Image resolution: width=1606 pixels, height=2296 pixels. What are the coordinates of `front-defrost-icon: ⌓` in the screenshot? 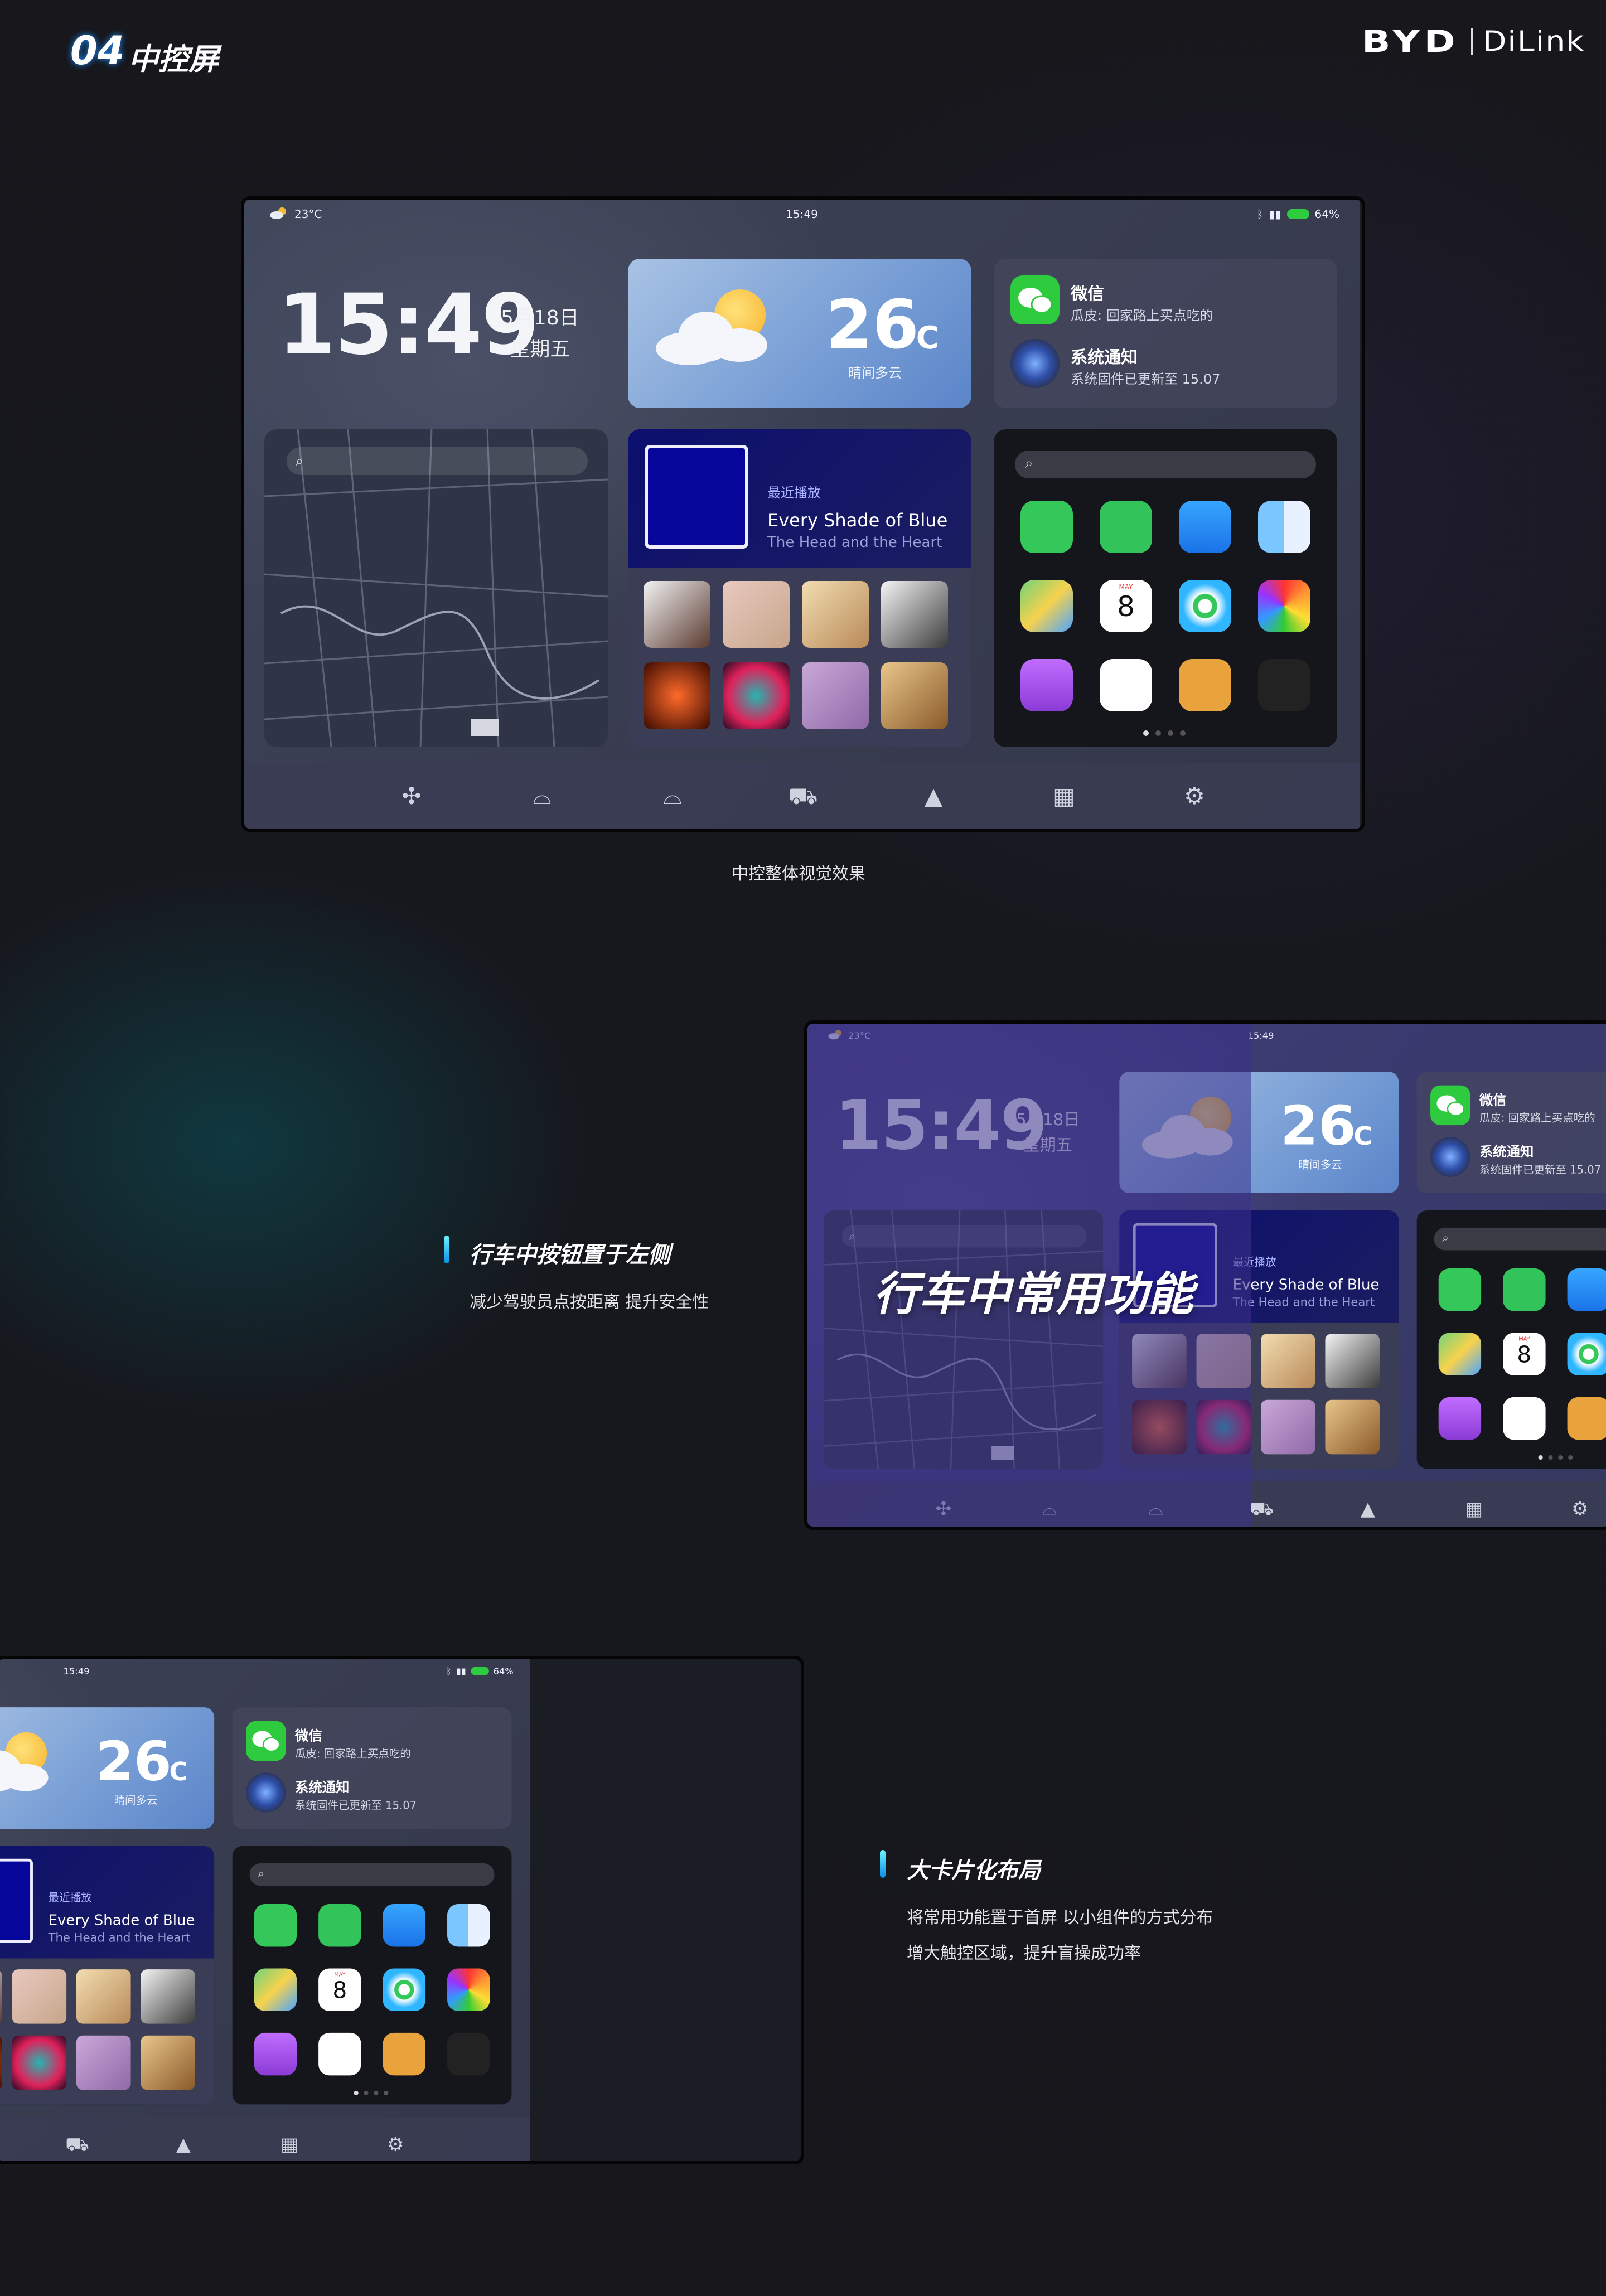 It's located at (672, 796).